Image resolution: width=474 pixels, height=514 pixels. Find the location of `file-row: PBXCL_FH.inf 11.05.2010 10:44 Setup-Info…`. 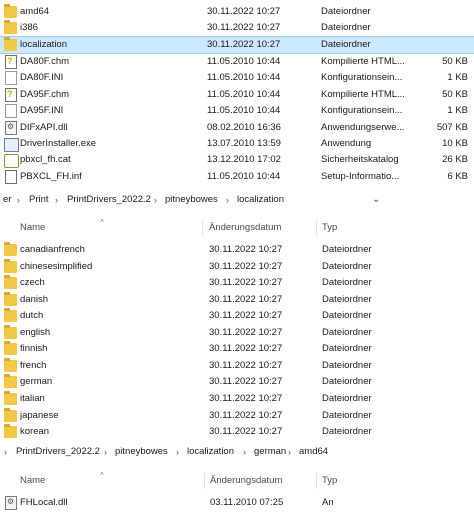

file-row: PBXCL_FH.inf 11.05.2010 10:44 Setup-Info… is located at coordinates (237, 177).